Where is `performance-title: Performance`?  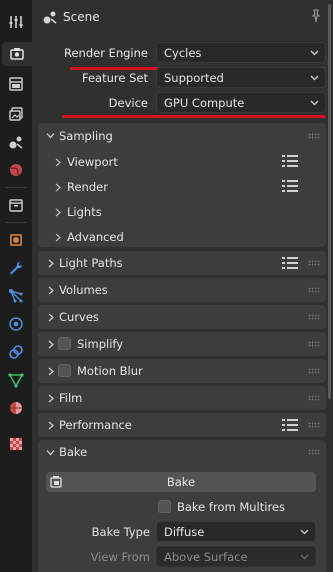 performance-title: Performance is located at coordinates (95, 425).